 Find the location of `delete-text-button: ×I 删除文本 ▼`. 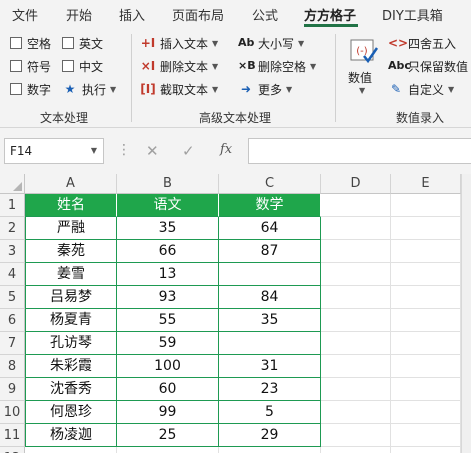

delete-text-button: ×I 删除文本 ▼ is located at coordinates (179, 66).